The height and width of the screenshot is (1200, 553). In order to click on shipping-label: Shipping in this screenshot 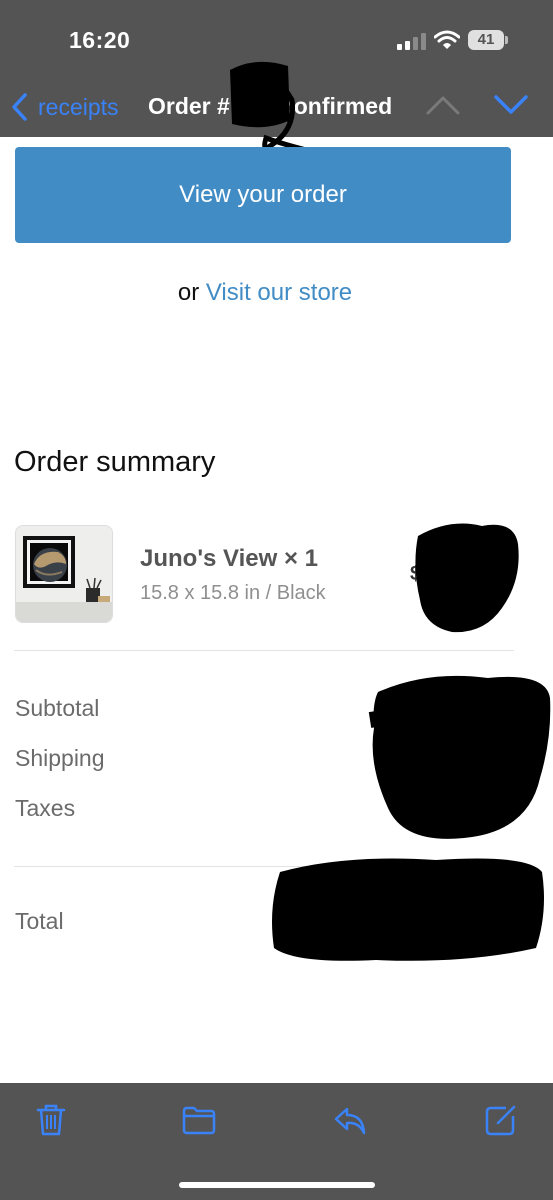, I will do `click(60, 758)`.